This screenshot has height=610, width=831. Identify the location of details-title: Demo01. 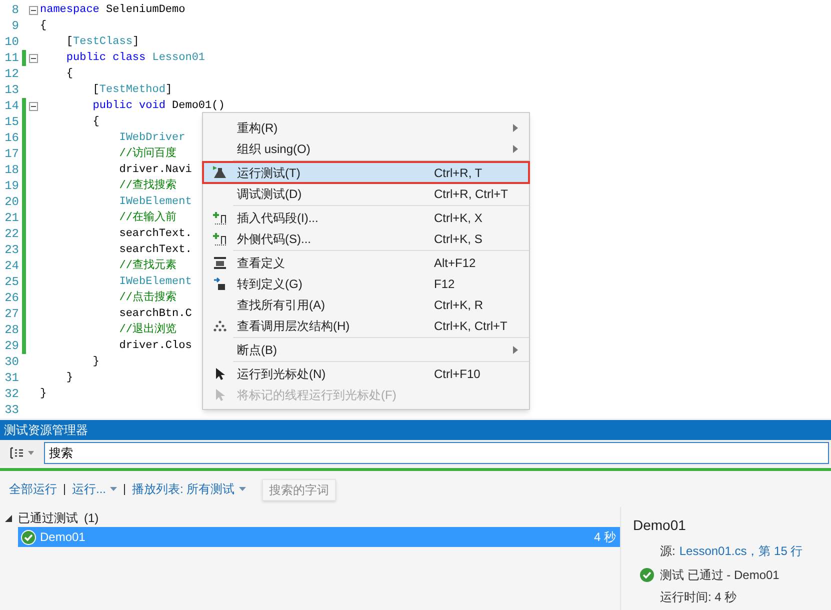
(660, 525).